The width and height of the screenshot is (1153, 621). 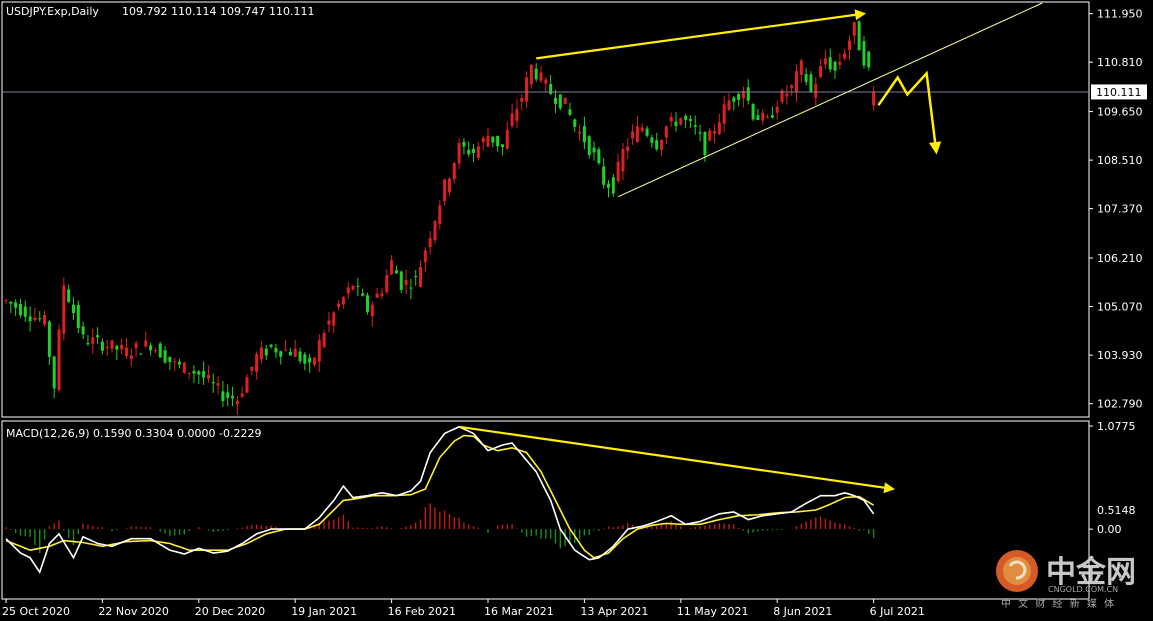 I want to click on price-axis-label: 111.950, so click(x=1120, y=14).